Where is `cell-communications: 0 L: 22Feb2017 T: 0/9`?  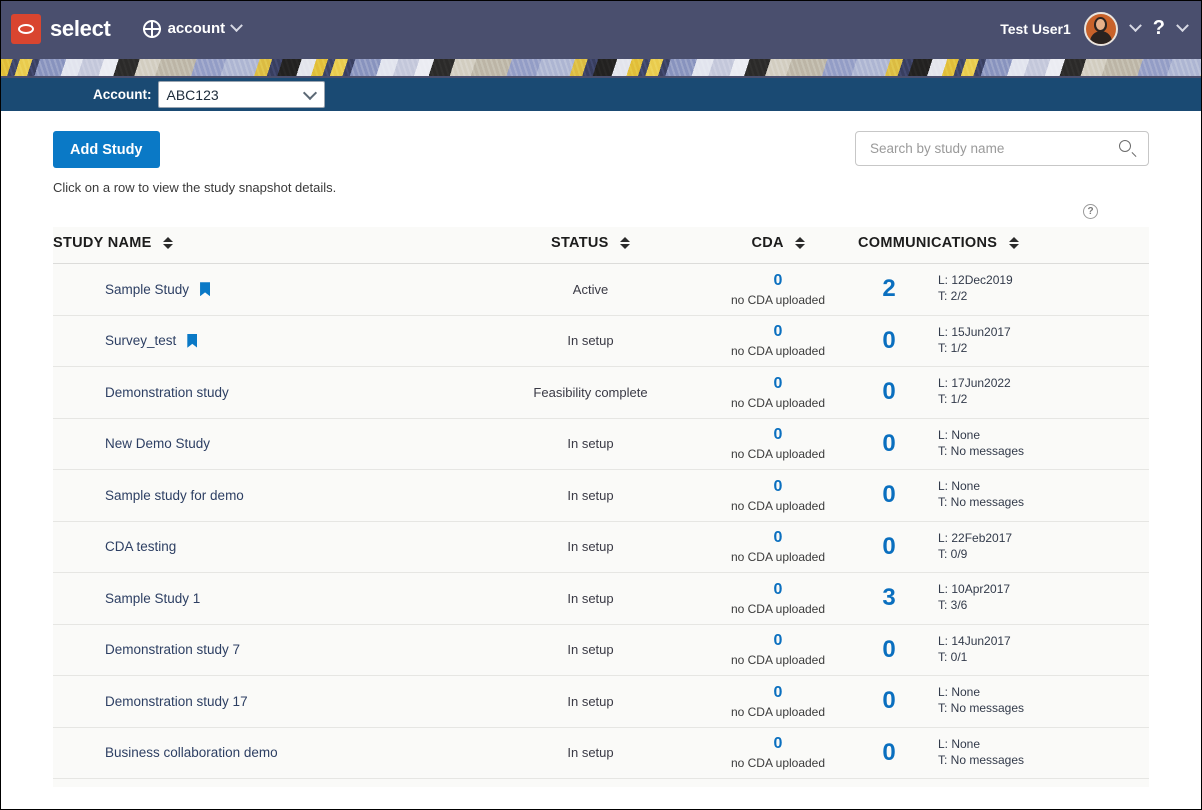 cell-communications: 0 L: 22Feb2017 T: 0/9 is located at coordinates (1003, 547).